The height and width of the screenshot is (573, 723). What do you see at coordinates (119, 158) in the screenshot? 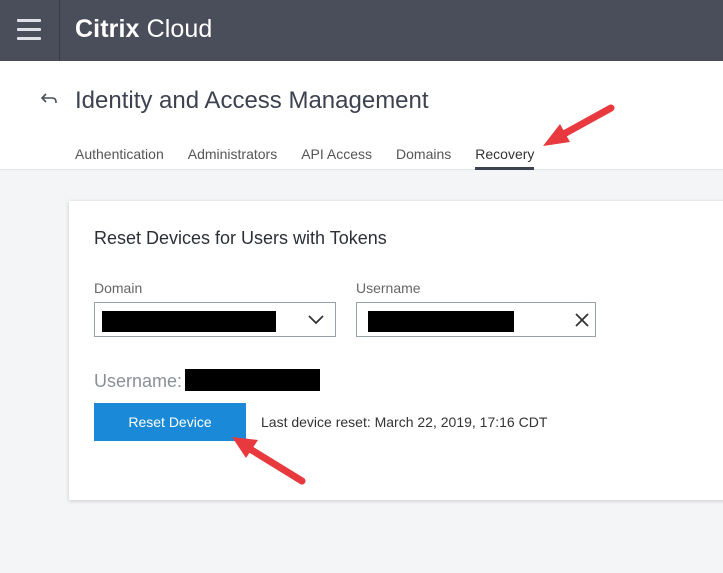
I see `tab-authentication: Authentication` at bounding box center [119, 158].